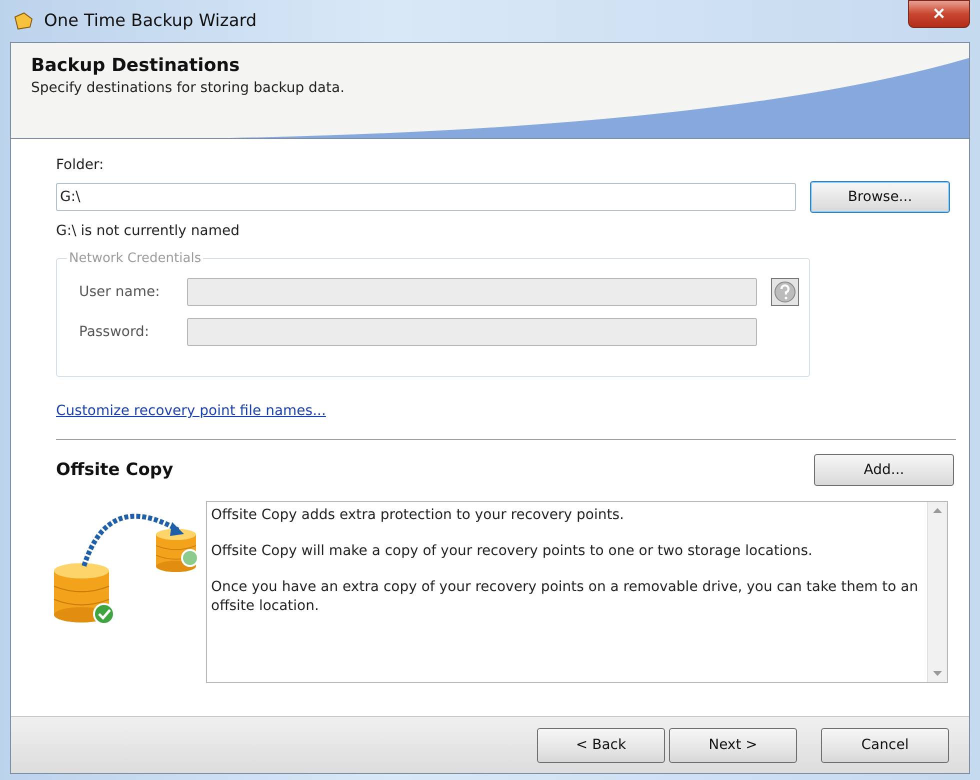  What do you see at coordinates (188, 88) in the screenshot?
I see `page-subtitle: Specify destinations for storing backup data.` at bounding box center [188, 88].